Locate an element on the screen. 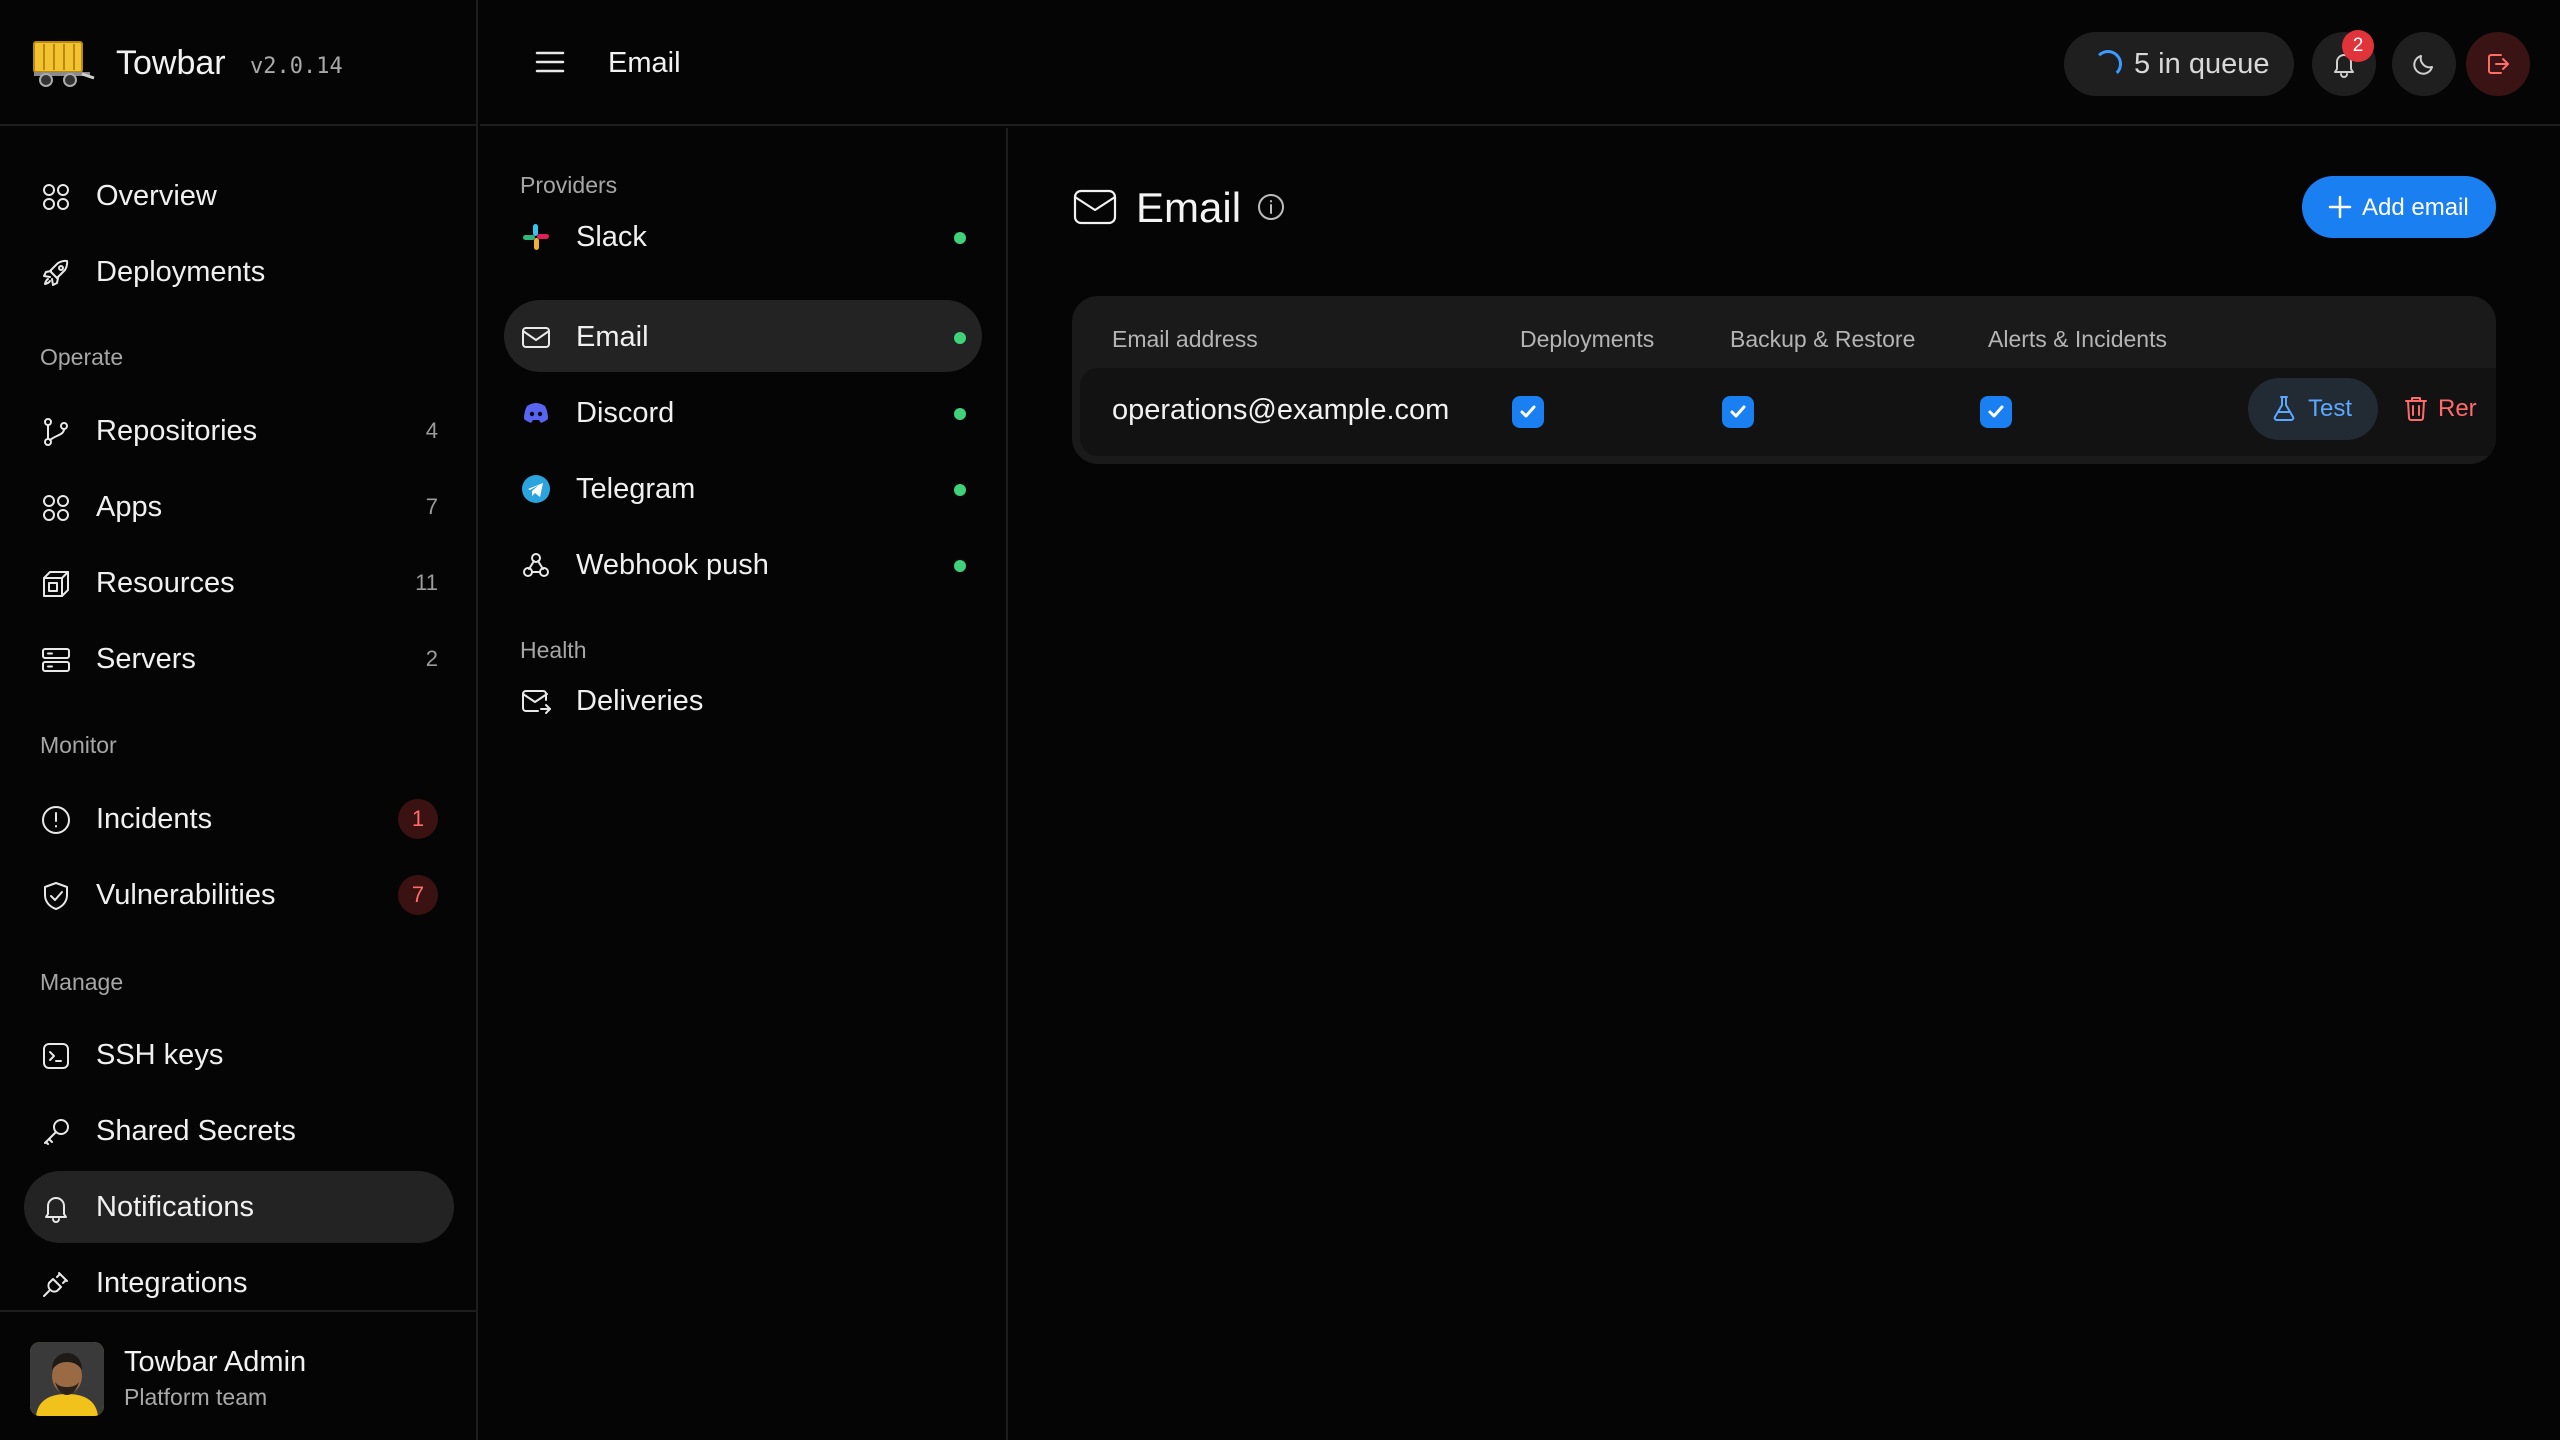 This screenshot has width=2560, height=1440. sidebar-item-shared-secrets: Shared Secrets is located at coordinates (239, 1131).